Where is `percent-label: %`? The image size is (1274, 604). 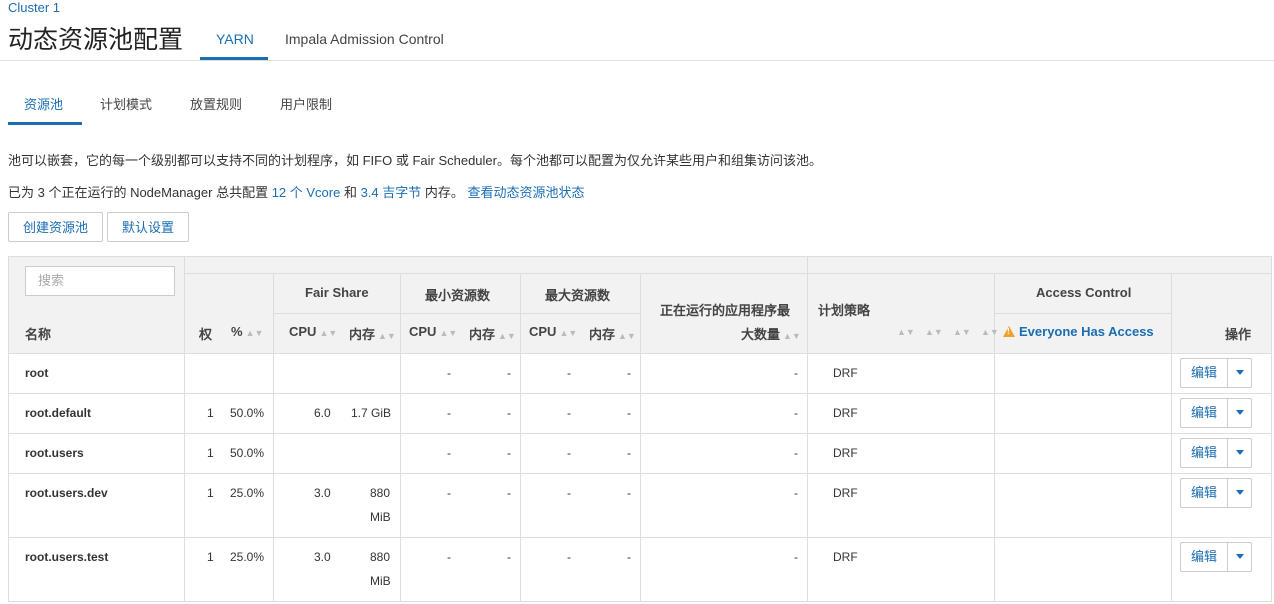
percent-label: % is located at coordinates (237, 331).